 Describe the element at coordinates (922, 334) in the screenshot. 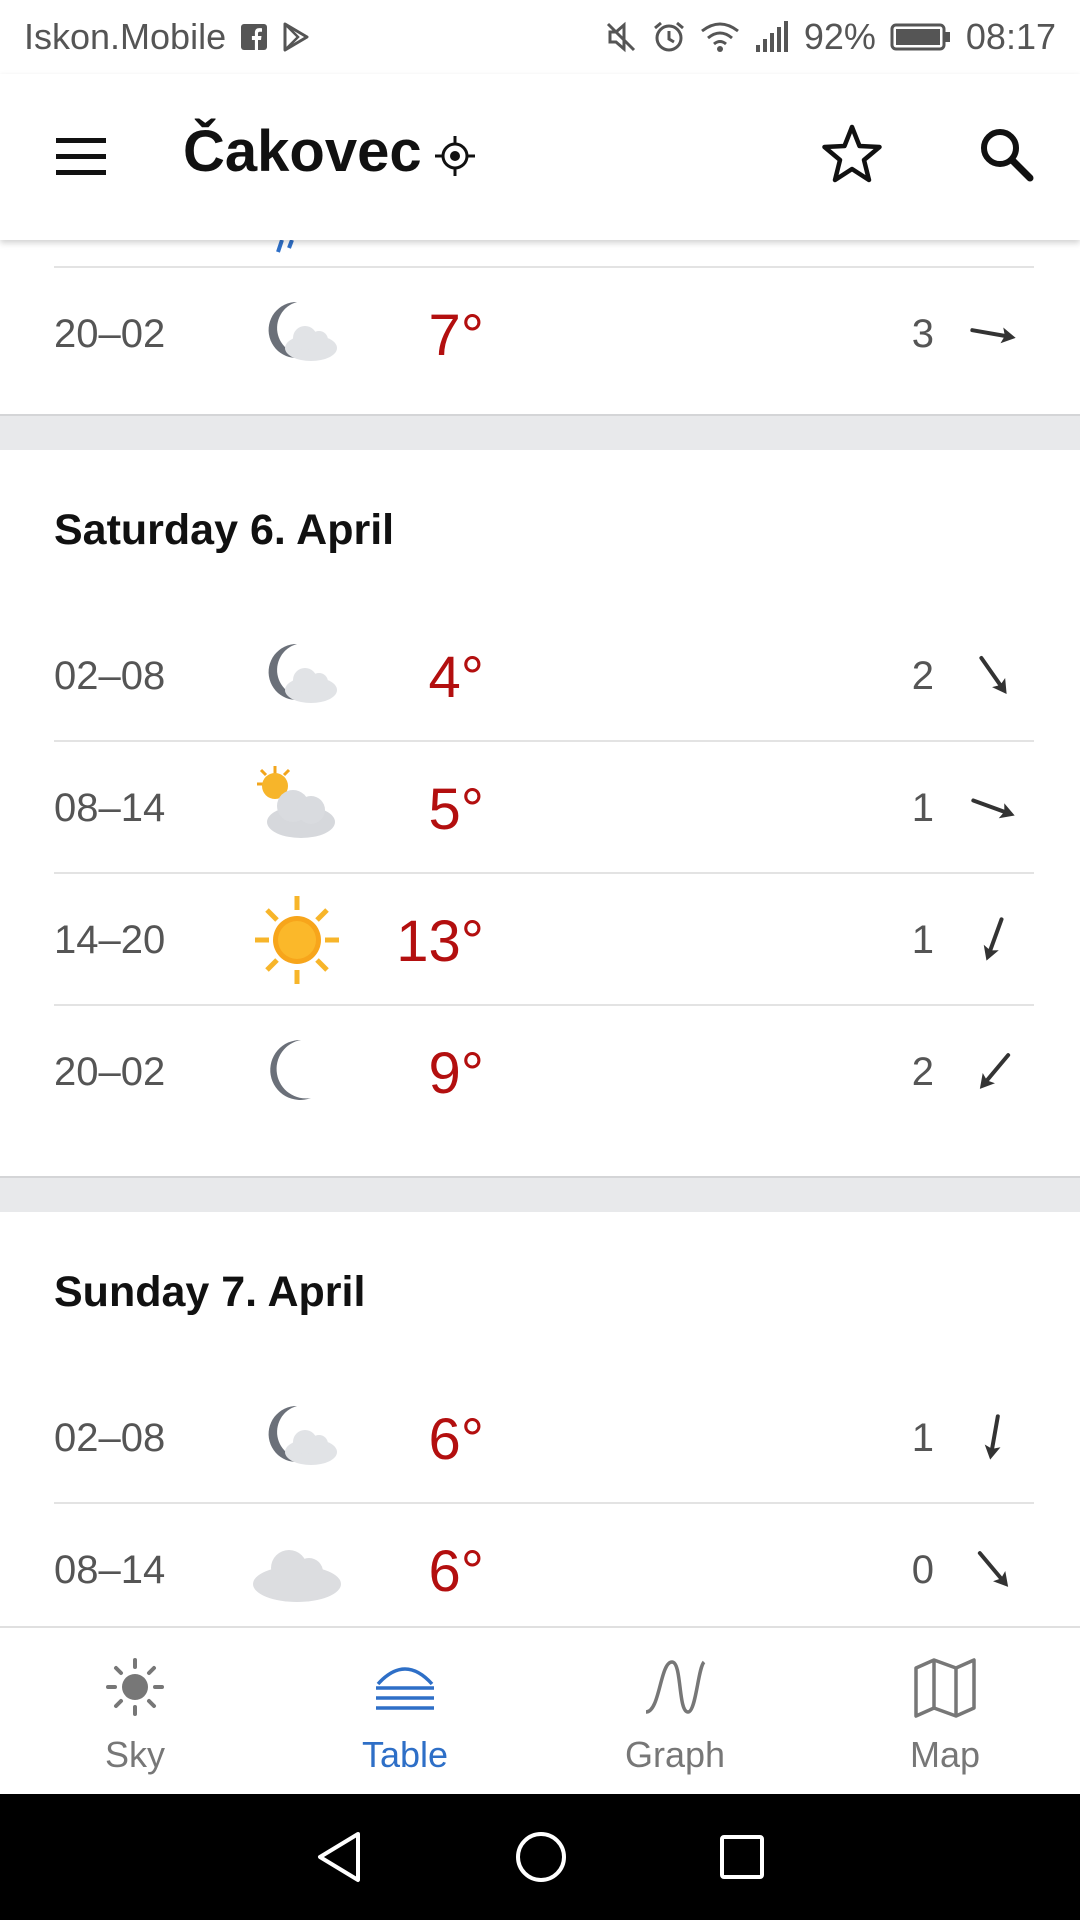

I see `wind-speed: 3` at that location.